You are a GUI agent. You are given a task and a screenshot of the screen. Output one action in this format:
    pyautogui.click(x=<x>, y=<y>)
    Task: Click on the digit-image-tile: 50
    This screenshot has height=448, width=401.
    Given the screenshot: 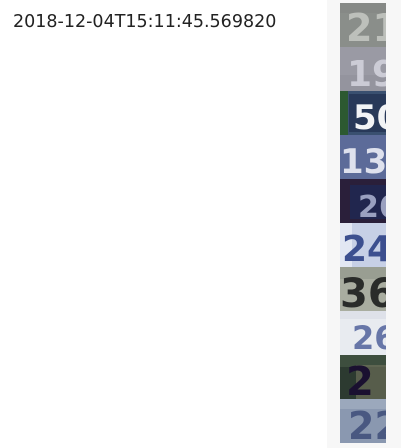 What is the action you would take?
    pyautogui.click(x=363, y=113)
    